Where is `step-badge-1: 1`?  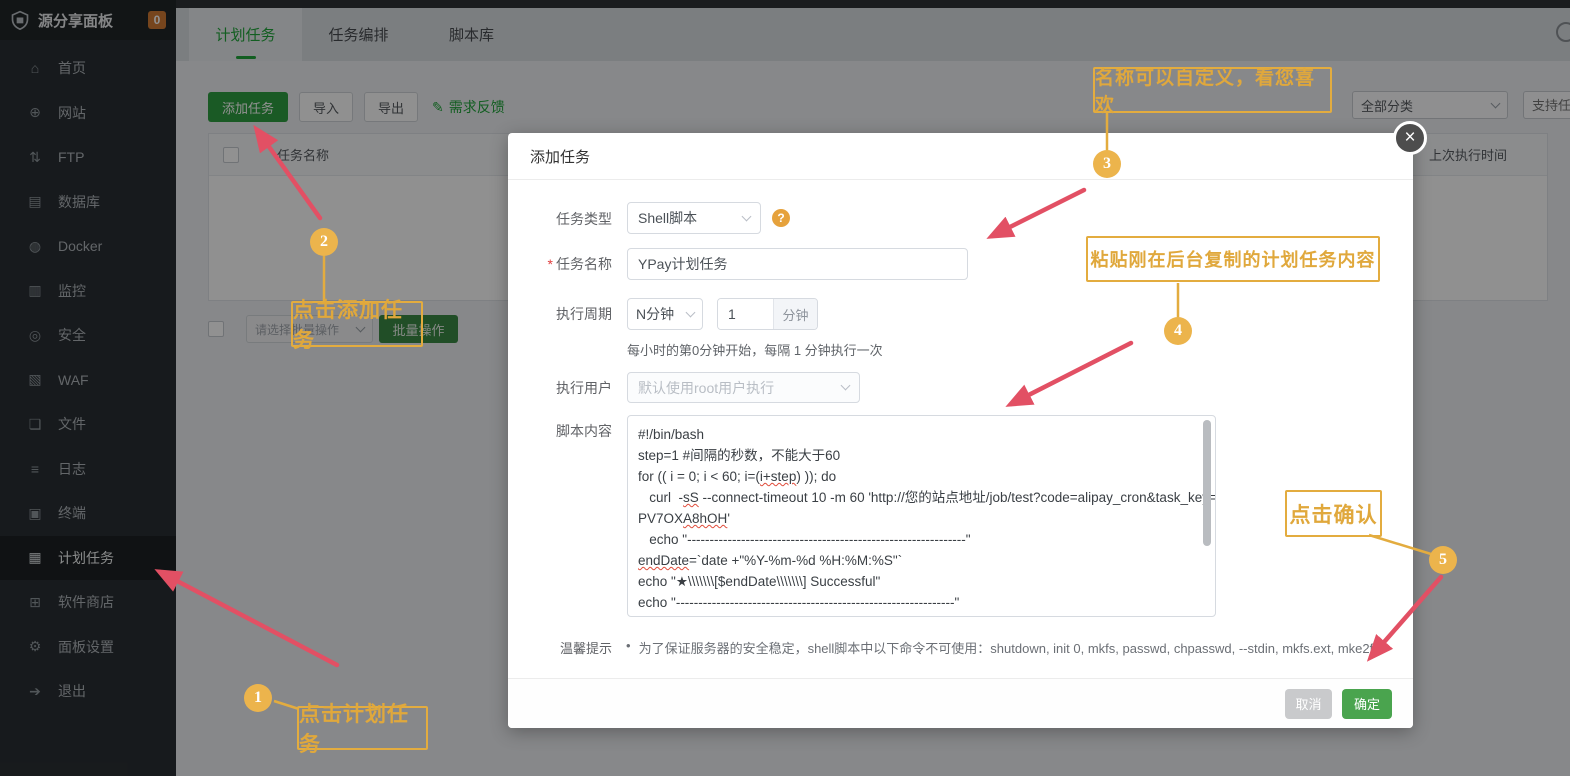 step-badge-1: 1 is located at coordinates (258, 698).